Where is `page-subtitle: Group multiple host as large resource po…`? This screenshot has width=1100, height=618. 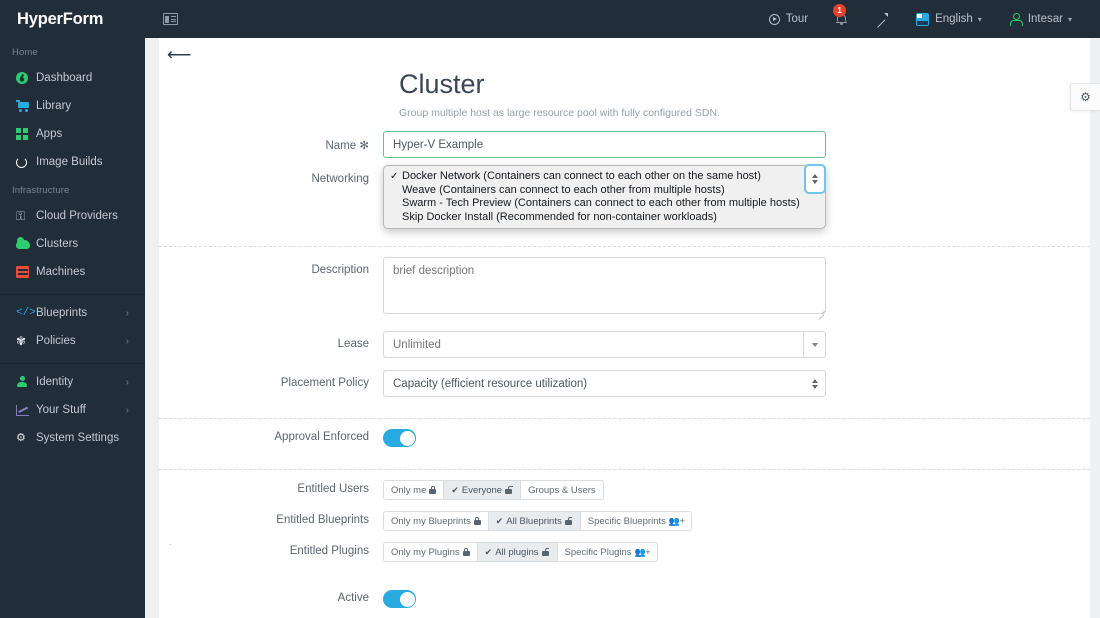 page-subtitle: Group multiple host as large resource po… is located at coordinates (559, 113).